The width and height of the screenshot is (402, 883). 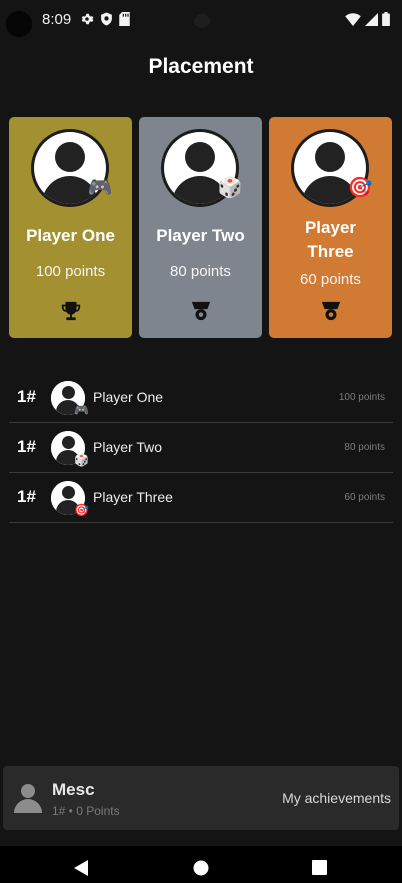 I want to click on sd-card-icon, so click(x=124, y=19).